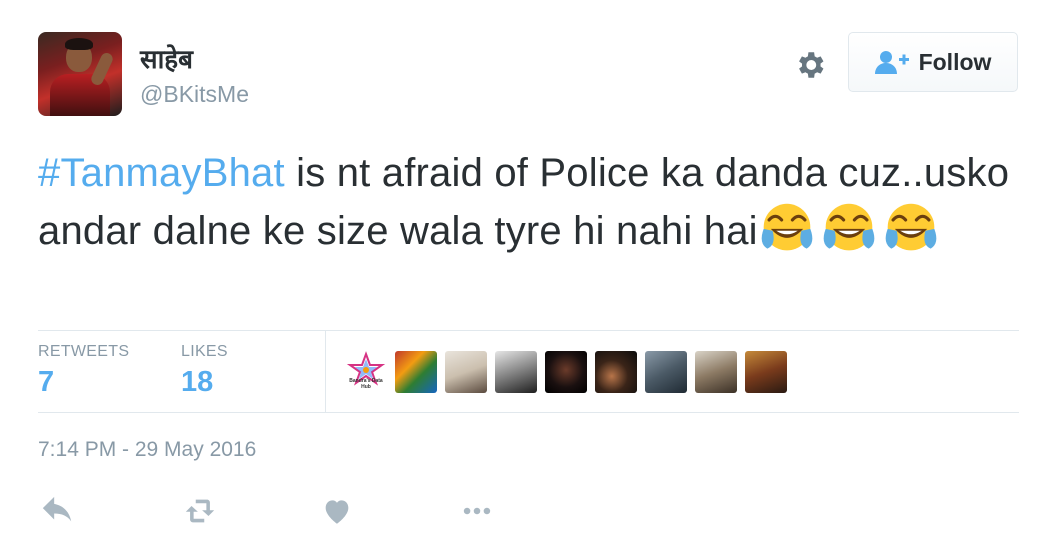 This screenshot has height=539, width=1062. I want to click on likes-count: 18, so click(197, 382).